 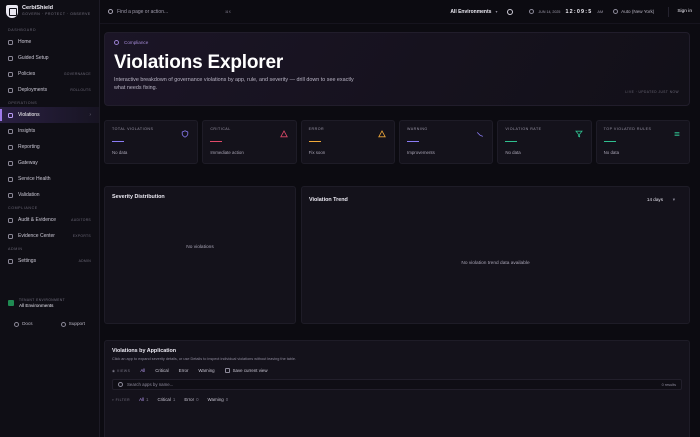 I want to click on ampm-display: AM, so click(x=600, y=11).